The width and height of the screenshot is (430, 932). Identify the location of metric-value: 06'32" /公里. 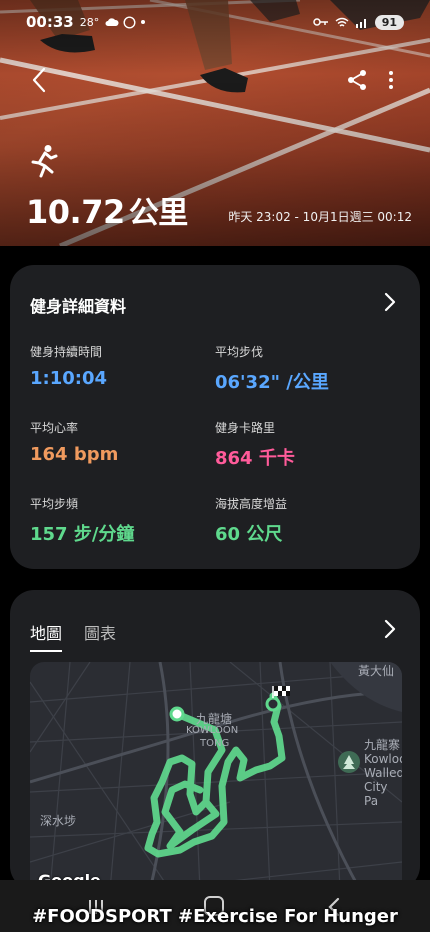
(272, 382).